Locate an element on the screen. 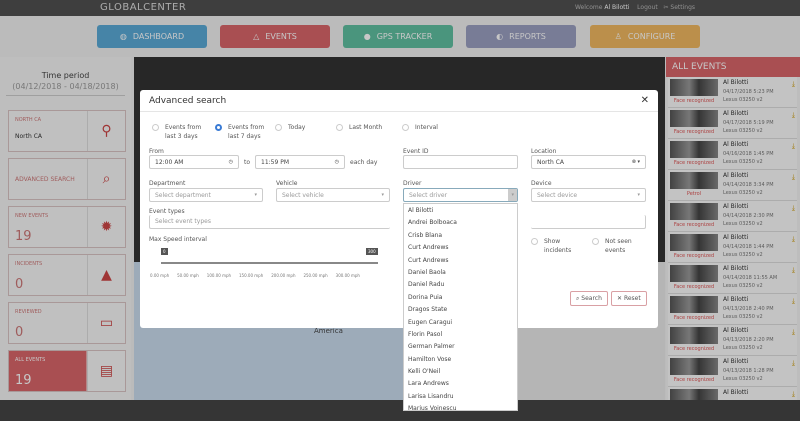 This screenshot has height=421, width=800. speed-tick: 100.00 mph is located at coordinates (219, 275).